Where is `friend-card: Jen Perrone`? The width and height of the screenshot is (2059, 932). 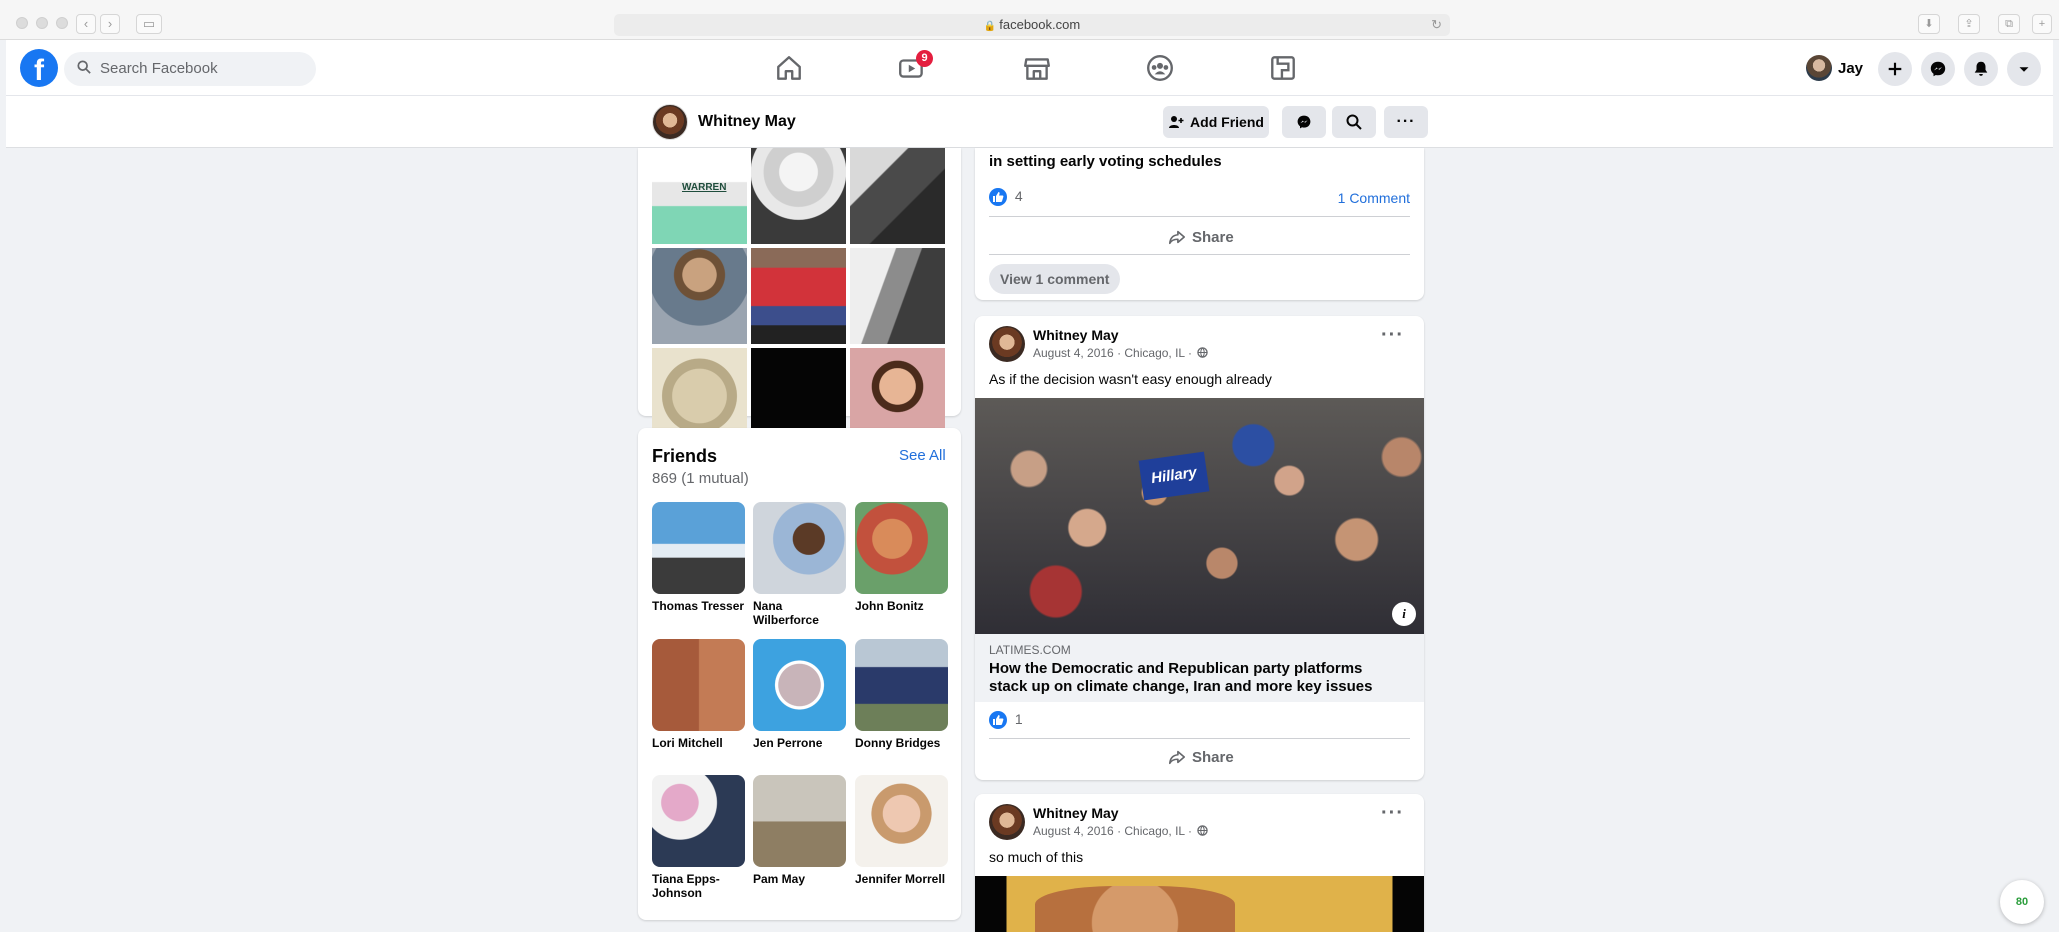
friend-card: Jen Perrone is located at coordinates (799, 694).